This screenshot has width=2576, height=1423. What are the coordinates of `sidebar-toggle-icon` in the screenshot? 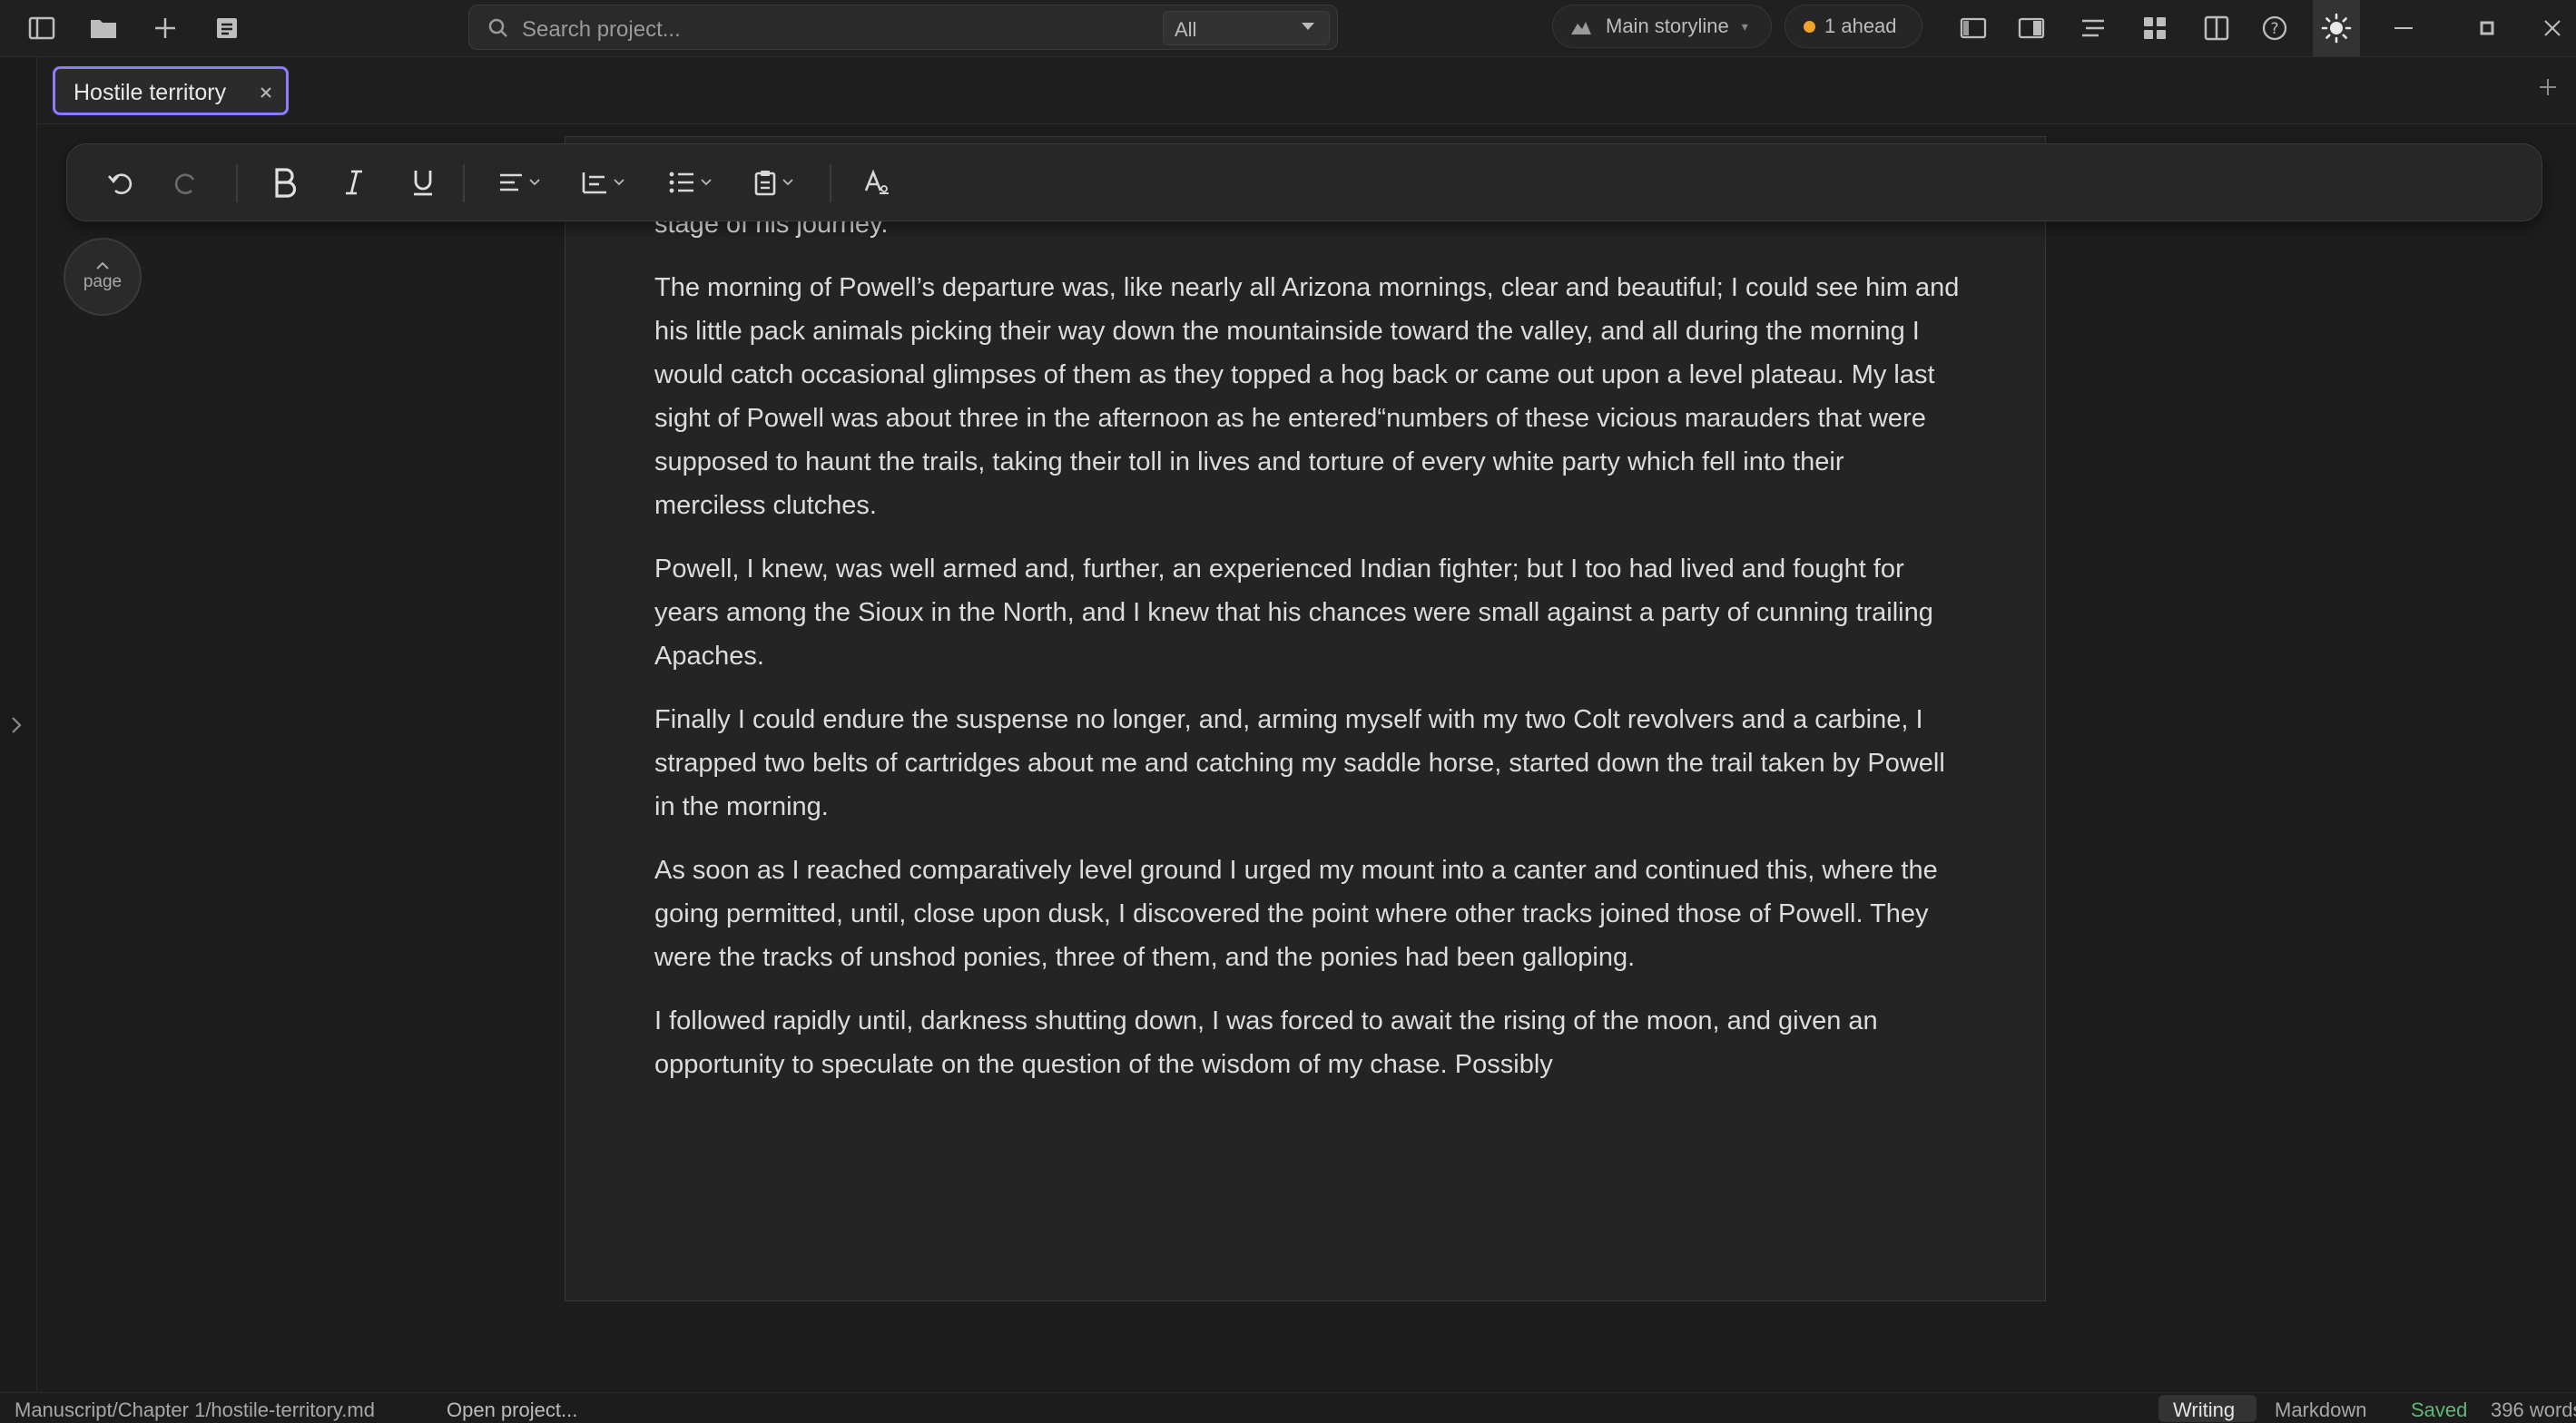 It's located at (41, 28).